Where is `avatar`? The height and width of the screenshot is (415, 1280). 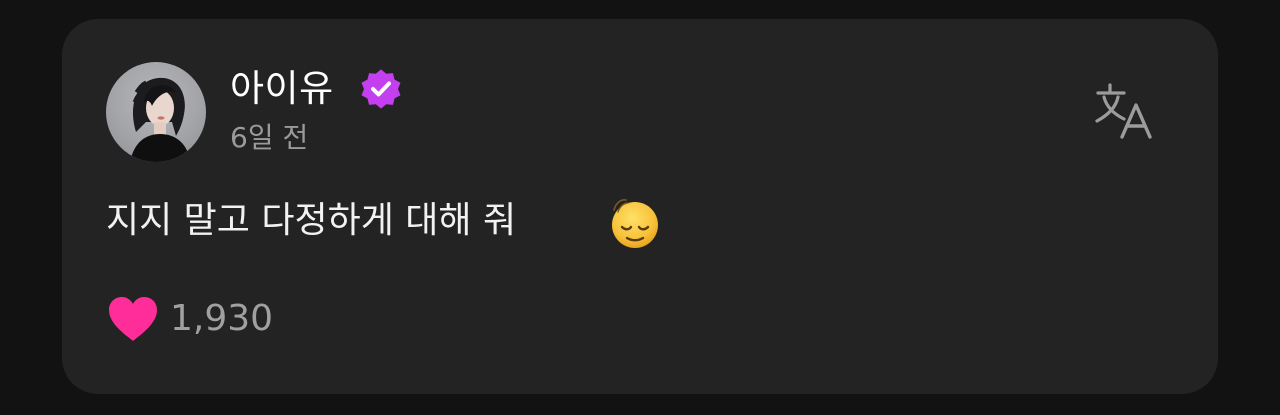
avatar is located at coordinates (156, 112).